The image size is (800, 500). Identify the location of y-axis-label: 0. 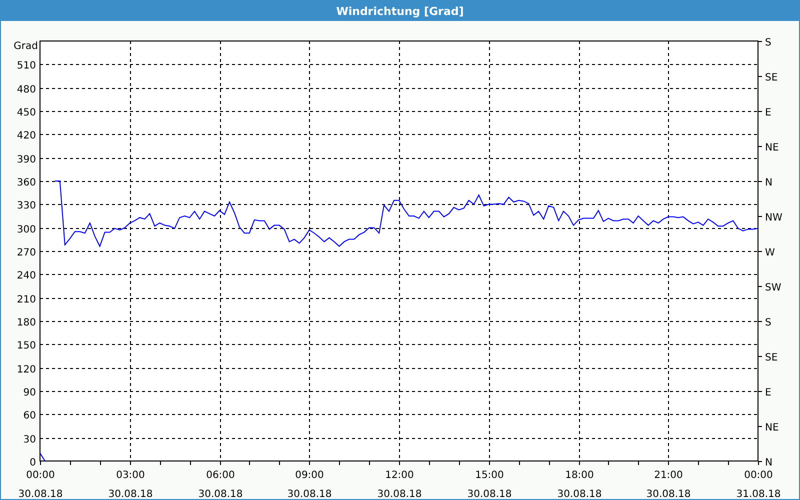
(33, 463).